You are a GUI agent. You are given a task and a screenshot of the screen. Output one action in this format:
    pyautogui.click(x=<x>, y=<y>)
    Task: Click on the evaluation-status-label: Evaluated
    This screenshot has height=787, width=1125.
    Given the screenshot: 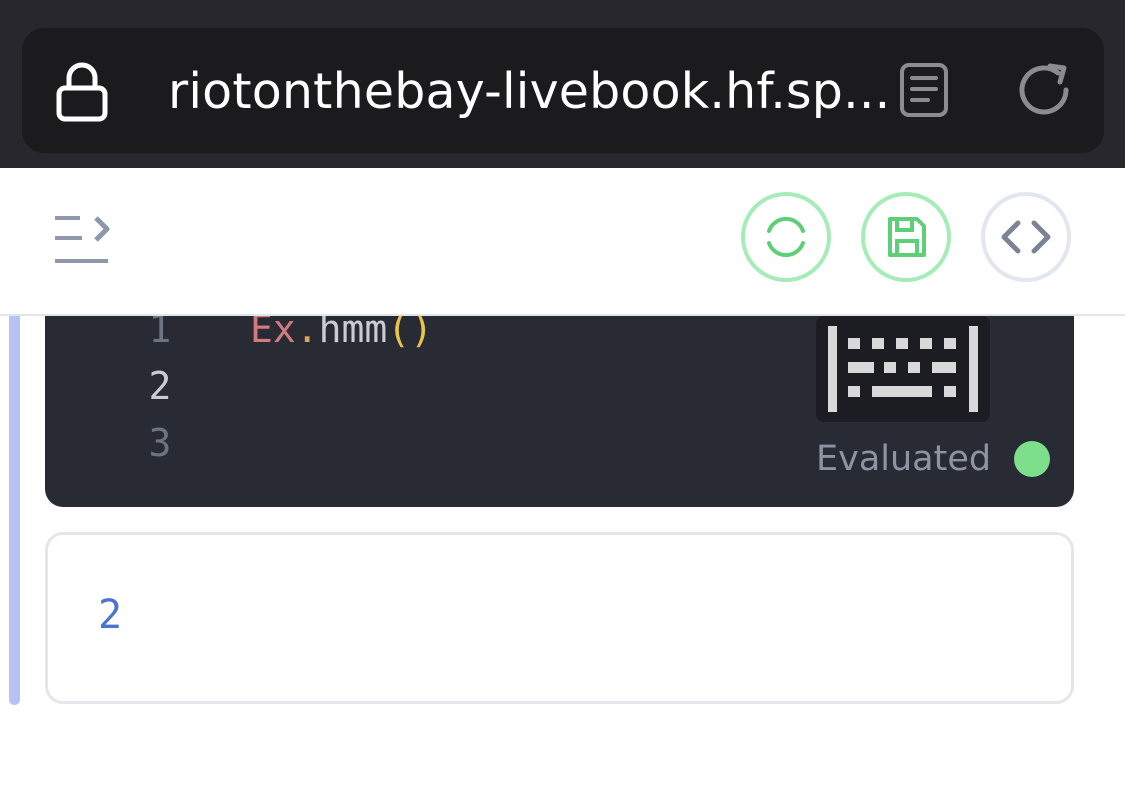 What is the action you would take?
    pyautogui.click(x=904, y=459)
    